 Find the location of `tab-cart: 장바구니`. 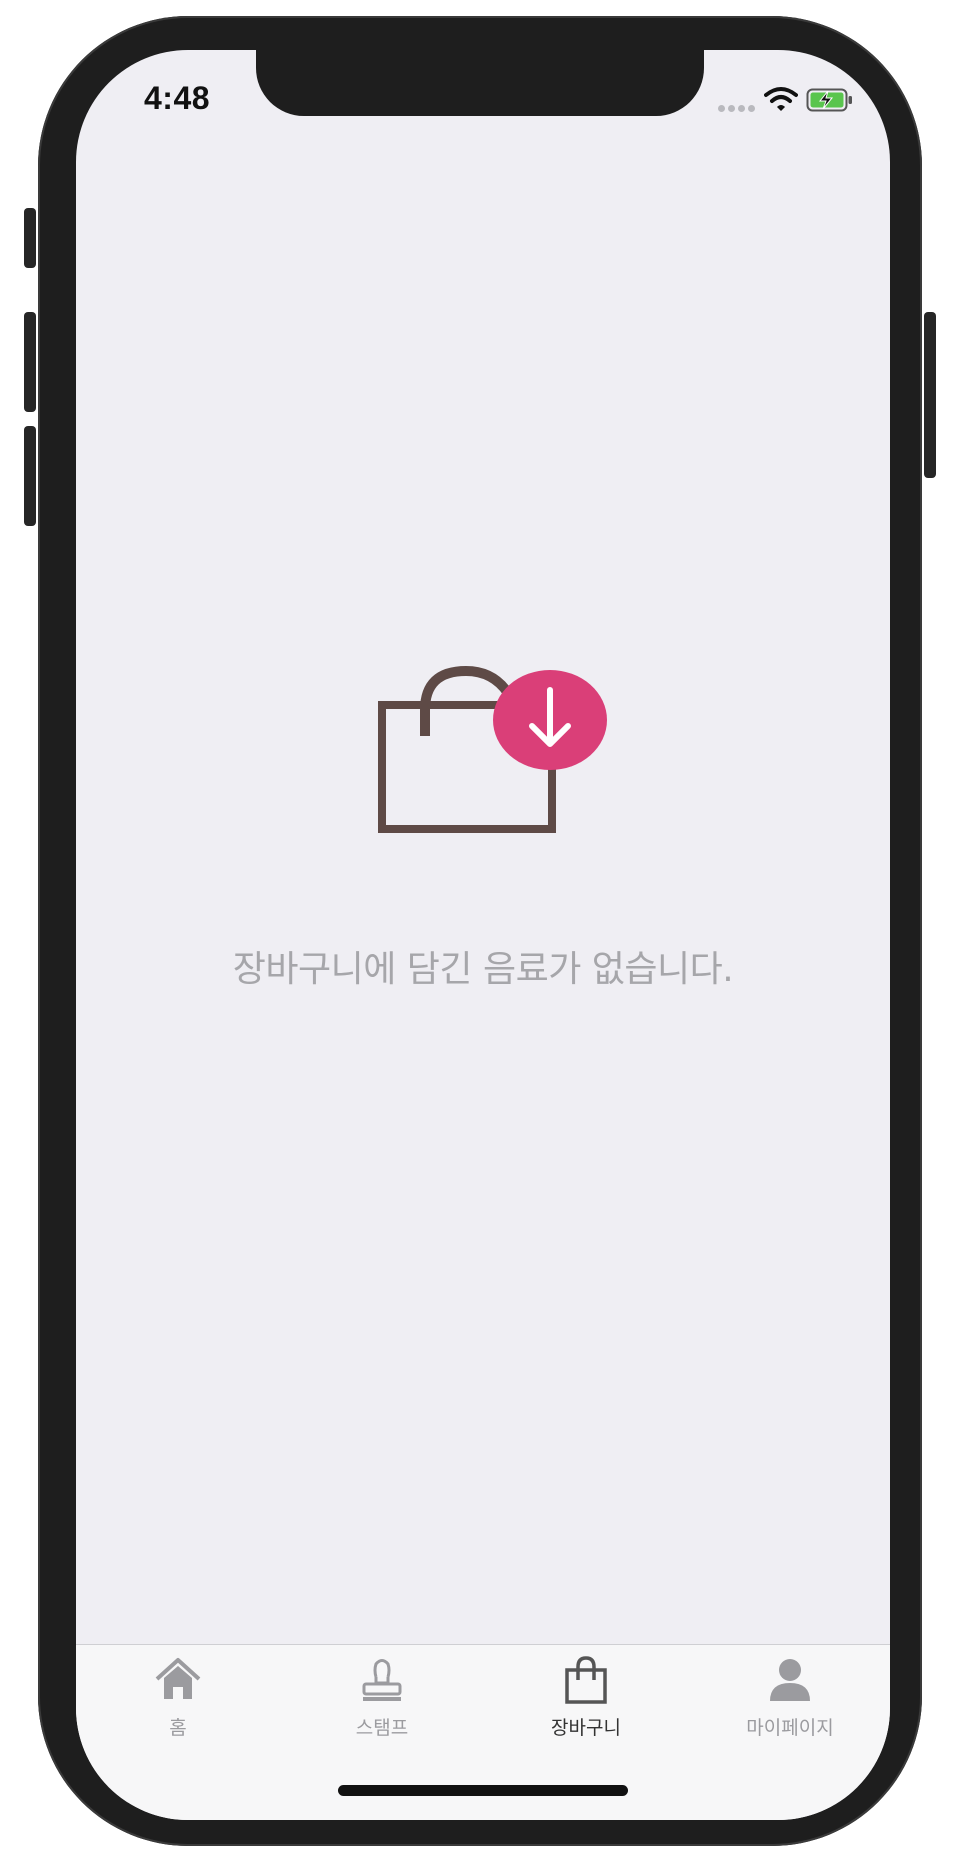

tab-cart: 장바구니 is located at coordinates (586, 1705).